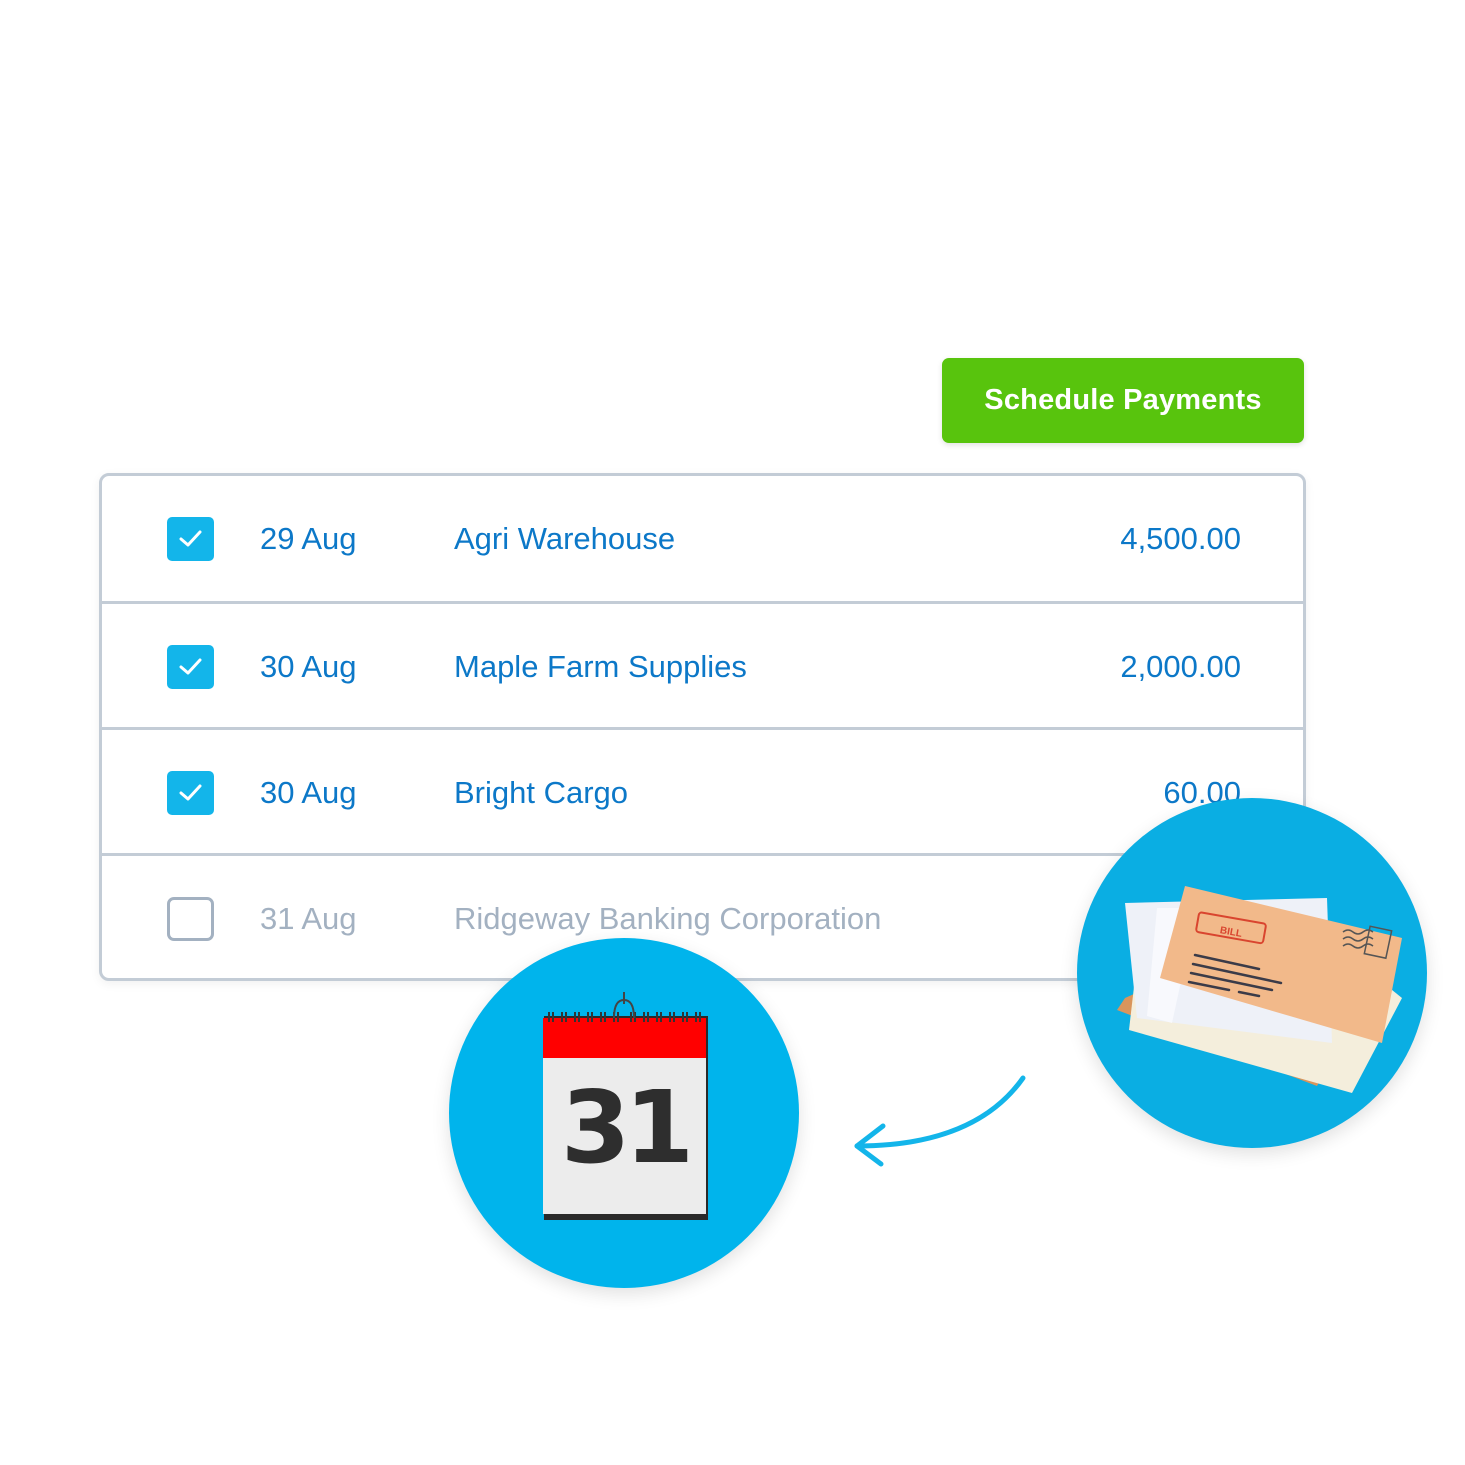  I want to click on table-row: 30 Aug Maple Farm Supplies 2,000.00, so click(702, 665).